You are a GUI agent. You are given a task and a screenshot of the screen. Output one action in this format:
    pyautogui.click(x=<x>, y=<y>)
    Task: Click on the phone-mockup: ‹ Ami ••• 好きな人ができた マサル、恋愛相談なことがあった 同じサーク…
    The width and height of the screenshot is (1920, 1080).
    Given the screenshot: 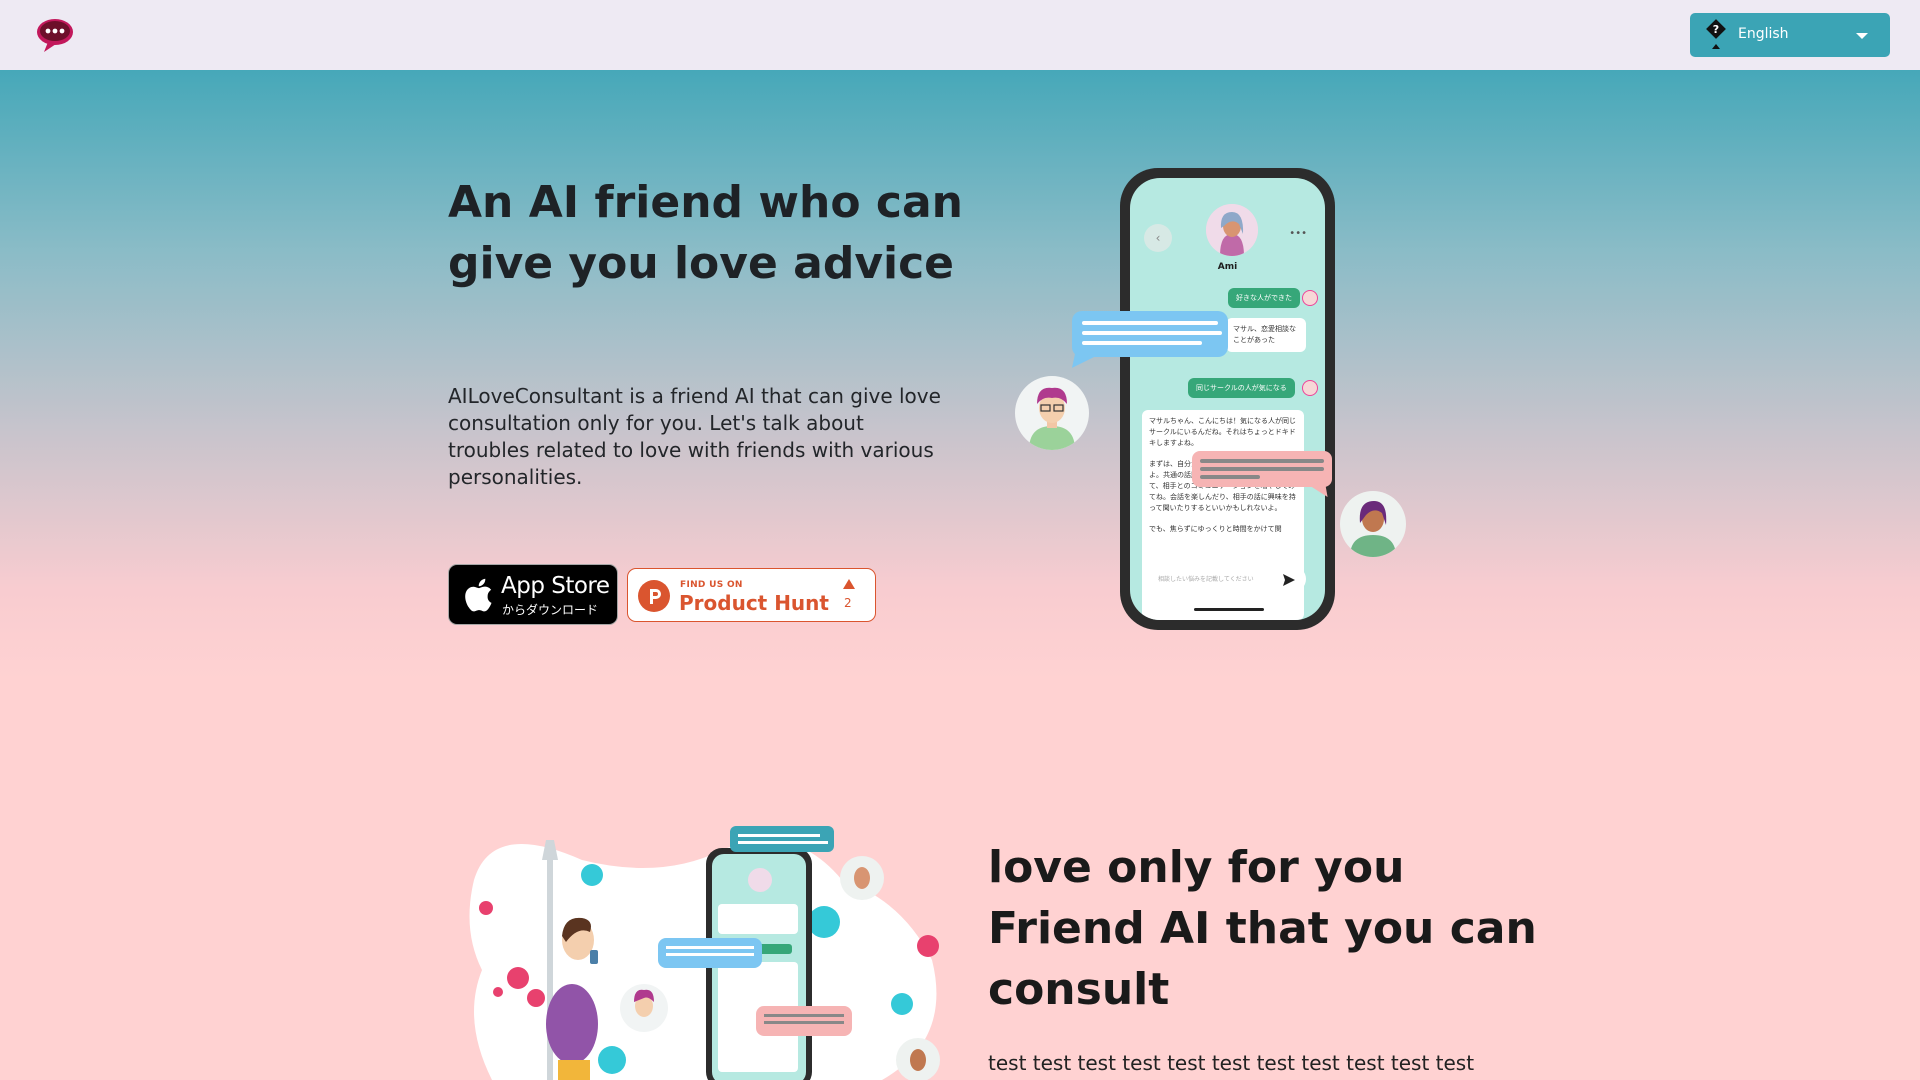 What is the action you would take?
    pyautogui.click(x=1227, y=399)
    